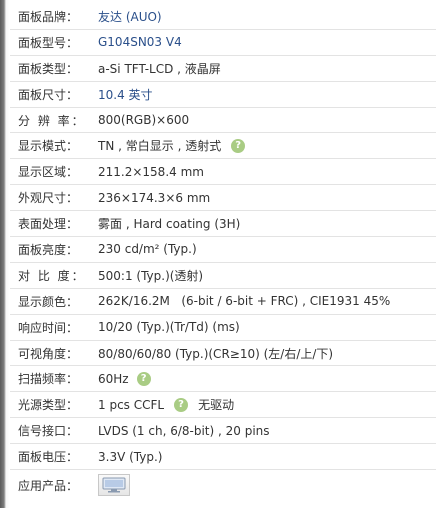 This screenshot has width=436, height=508. I want to click on monitor-icon, so click(114, 485).